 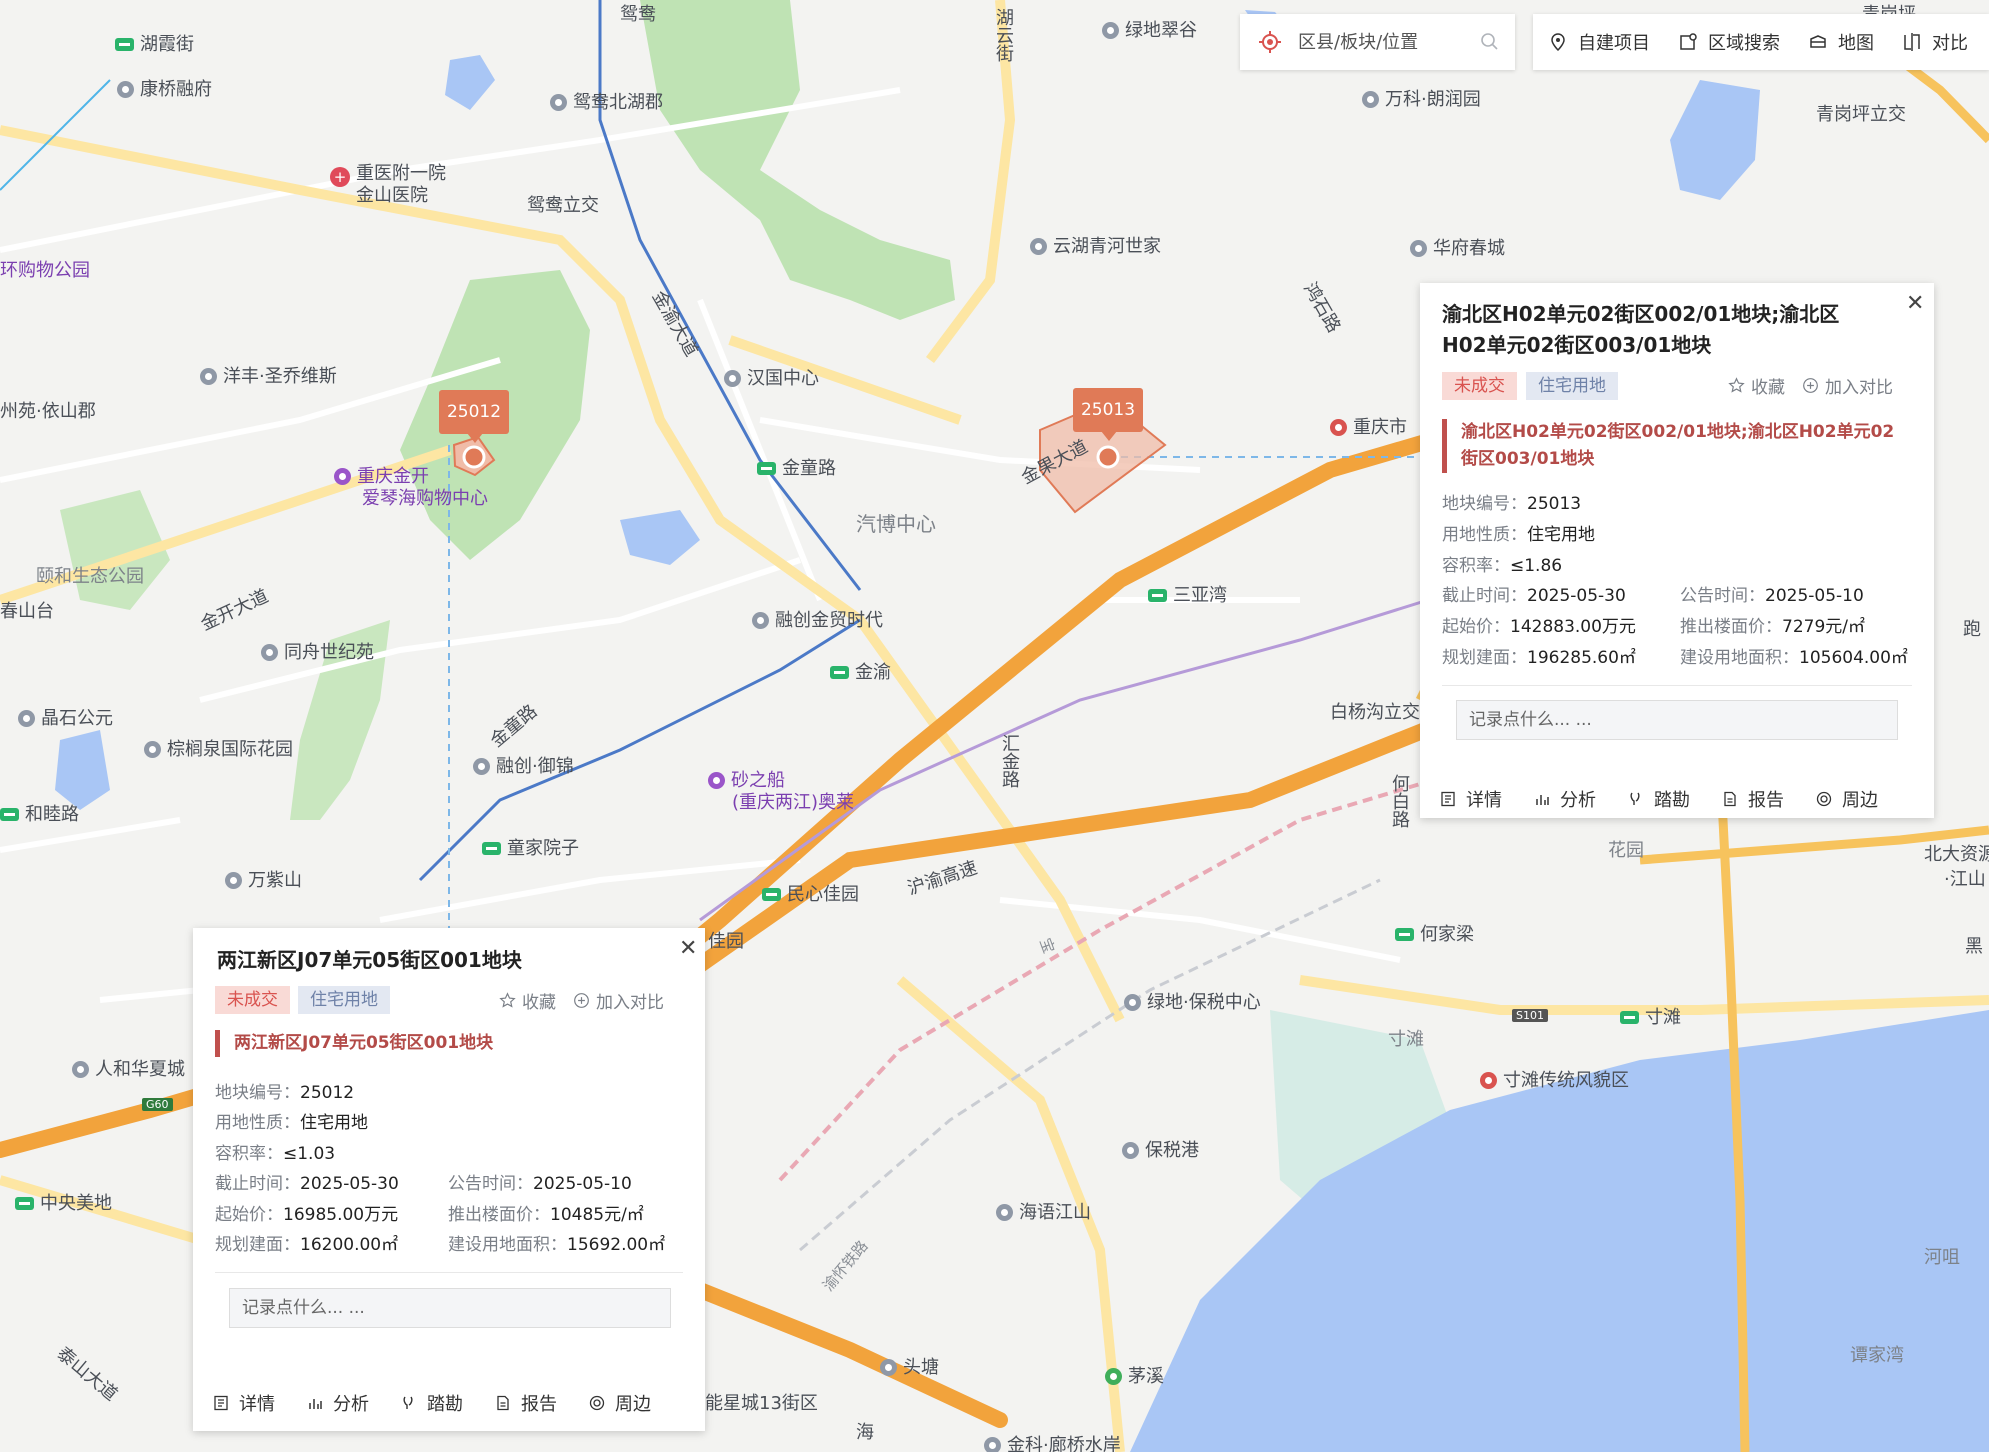 What do you see at coordinates (896, 524) in the screenshot?
I see `area-qi-bo: 汽博中心` at bounding box center [896, 524].